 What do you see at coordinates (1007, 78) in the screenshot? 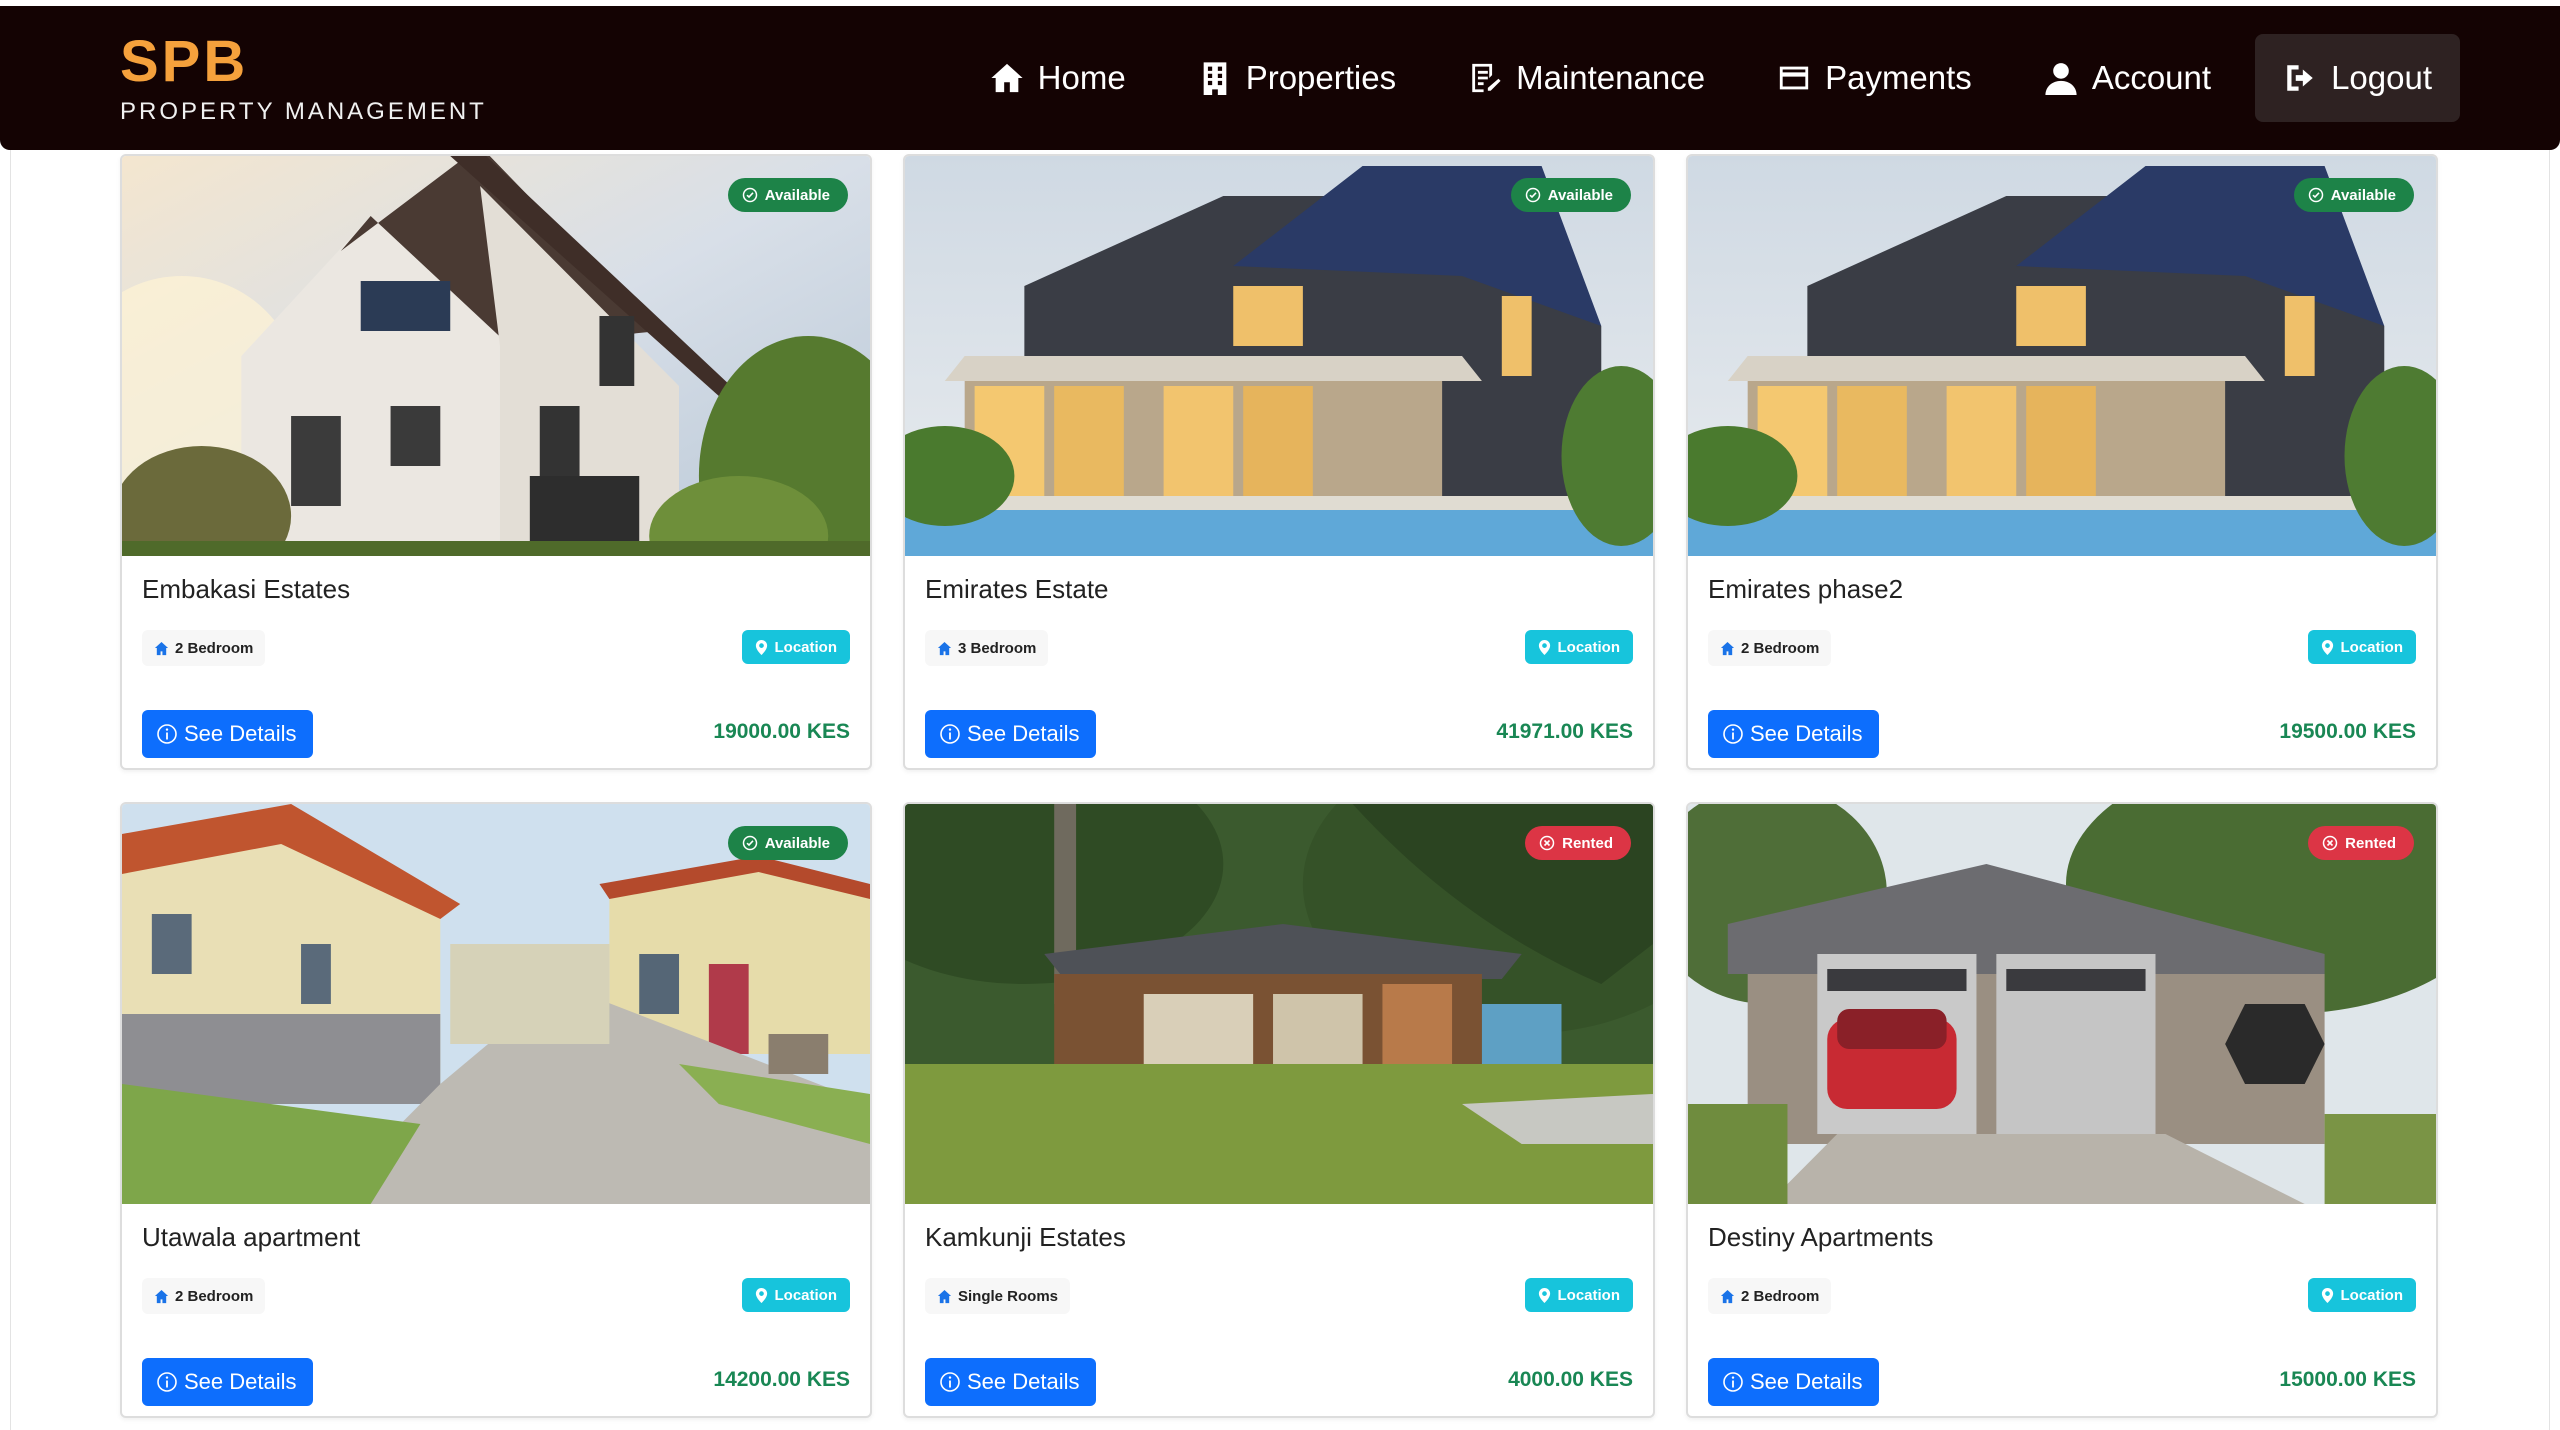
I see `home-icon` at bounding box center [1007, 78].